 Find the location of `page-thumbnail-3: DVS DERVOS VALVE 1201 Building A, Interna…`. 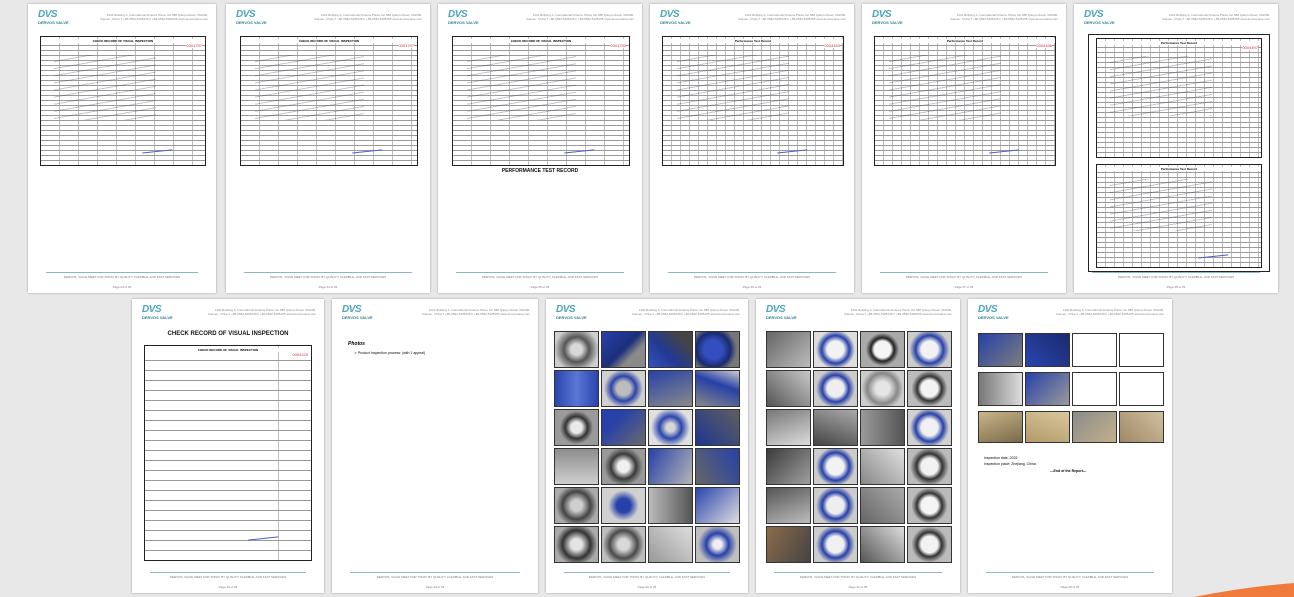

page-thumbnail-3: DVS DERVOS VALVE 1201 Building A, Interna… is located at coordinates (540, 148).